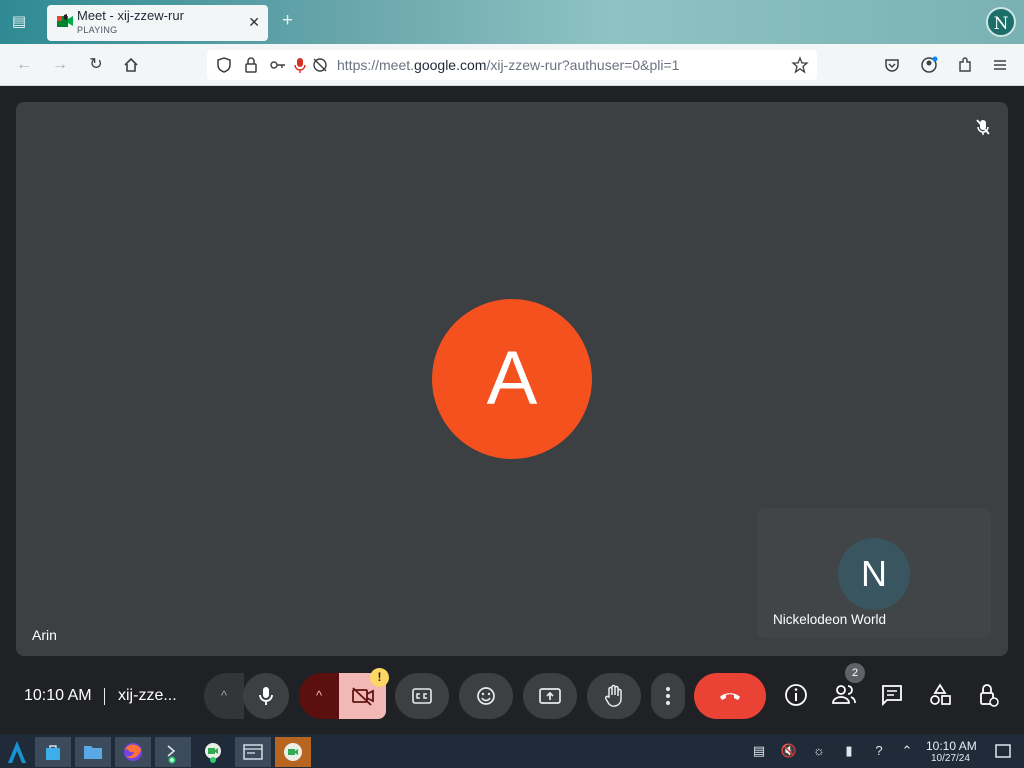 The image size is (1024, 768). I want to click on taskbar-firefox-app, so click(133, 752).